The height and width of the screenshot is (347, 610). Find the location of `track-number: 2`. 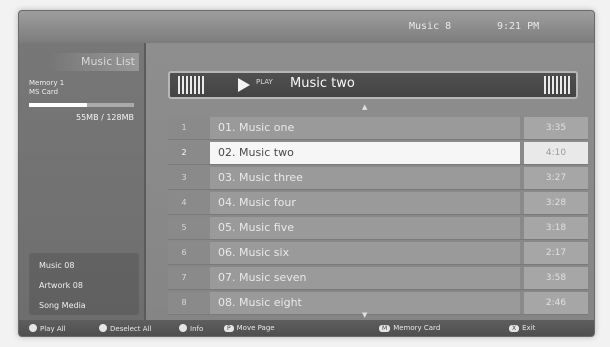

track-number: 2 is located at coordinates (184, 152).